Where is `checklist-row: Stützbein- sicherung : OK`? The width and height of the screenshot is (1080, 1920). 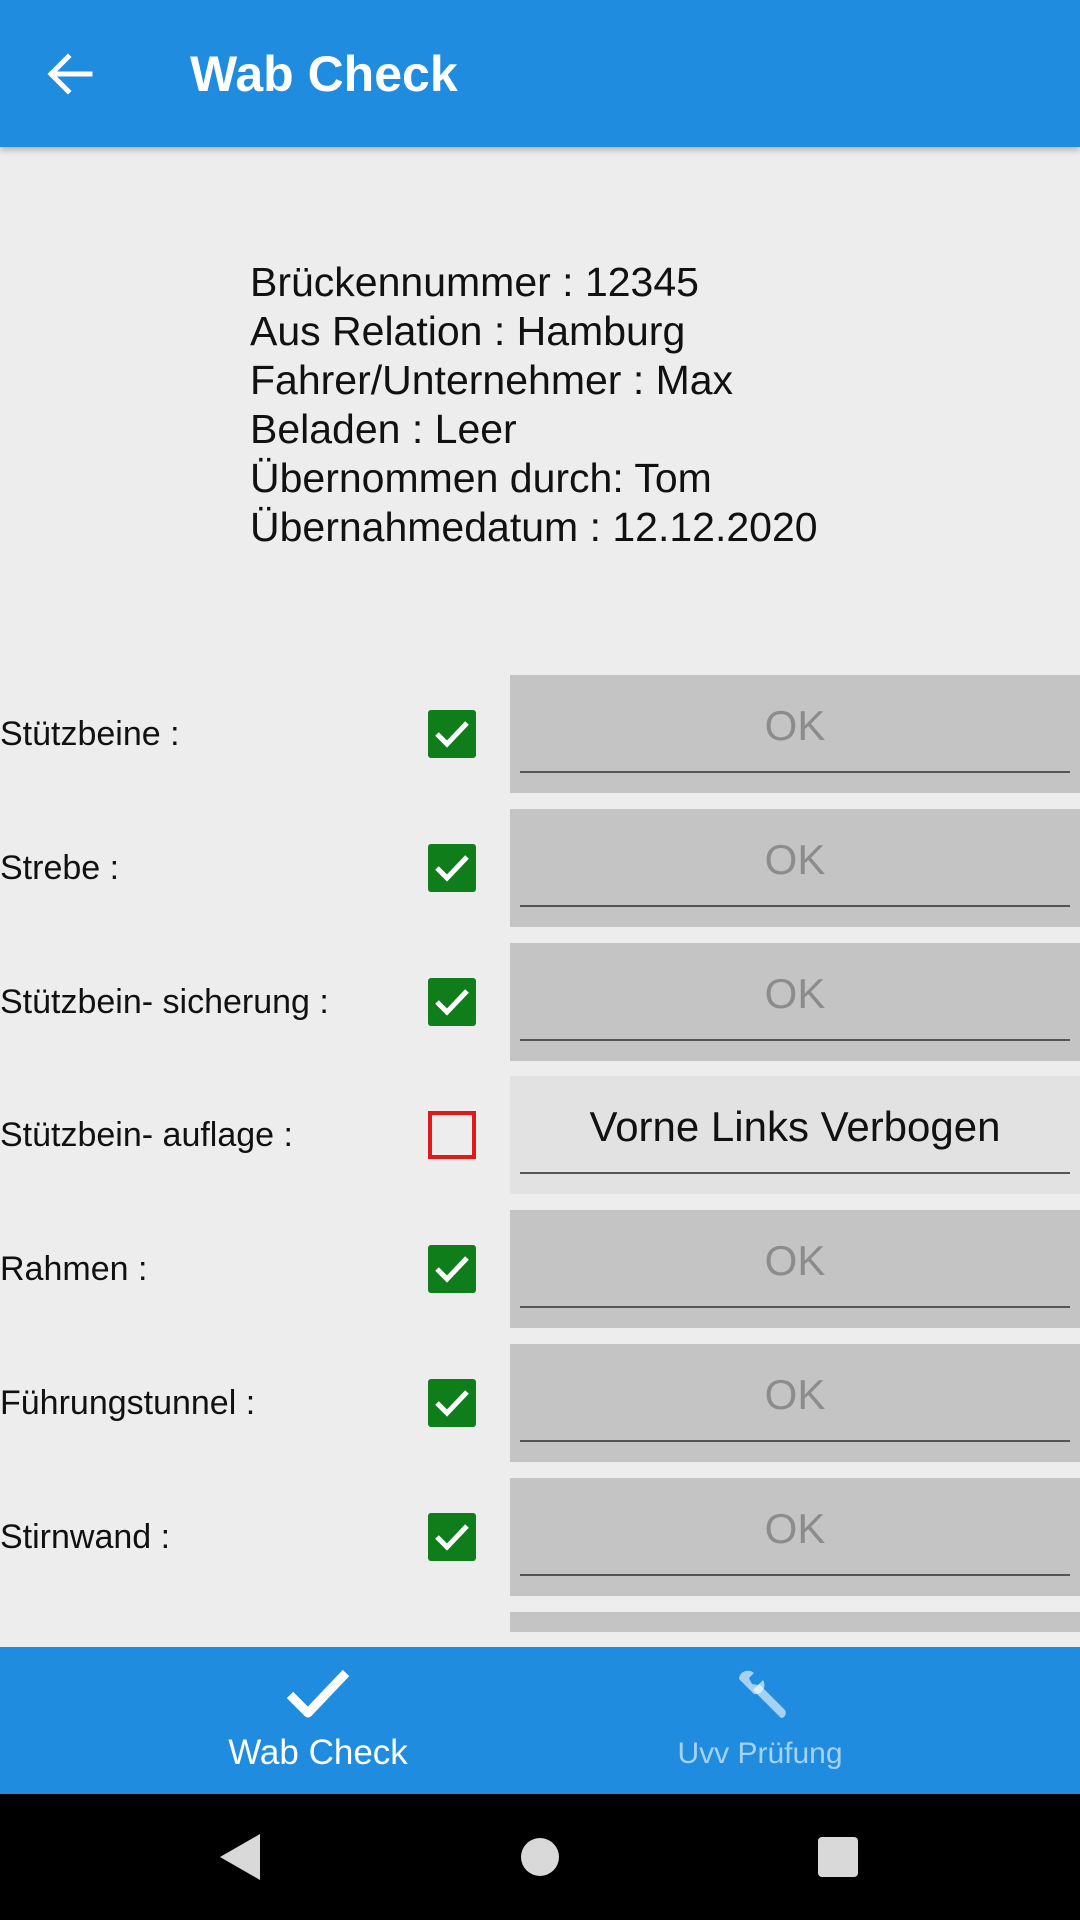 checklist-row: Stützbein- sicherung : OK is located at coordinates (540, 1002).